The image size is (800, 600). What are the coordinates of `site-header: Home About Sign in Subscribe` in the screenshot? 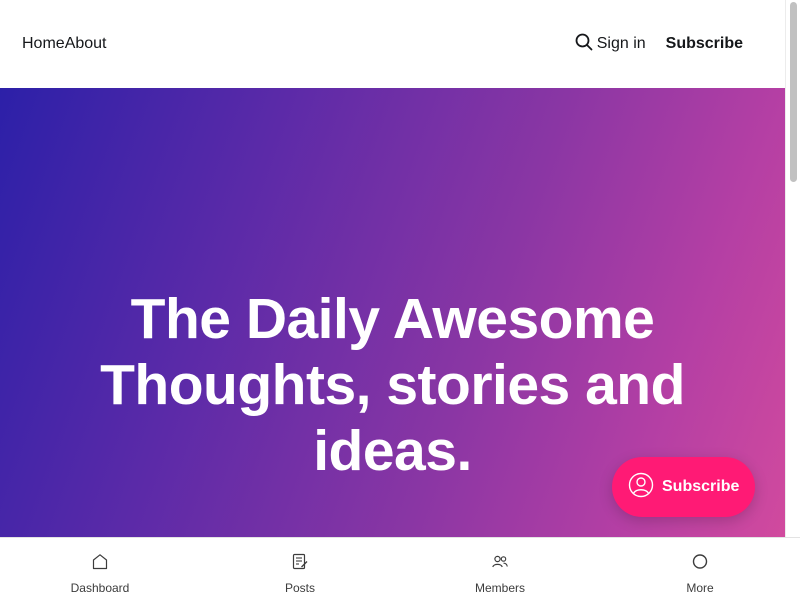 It's located at (392, 44).